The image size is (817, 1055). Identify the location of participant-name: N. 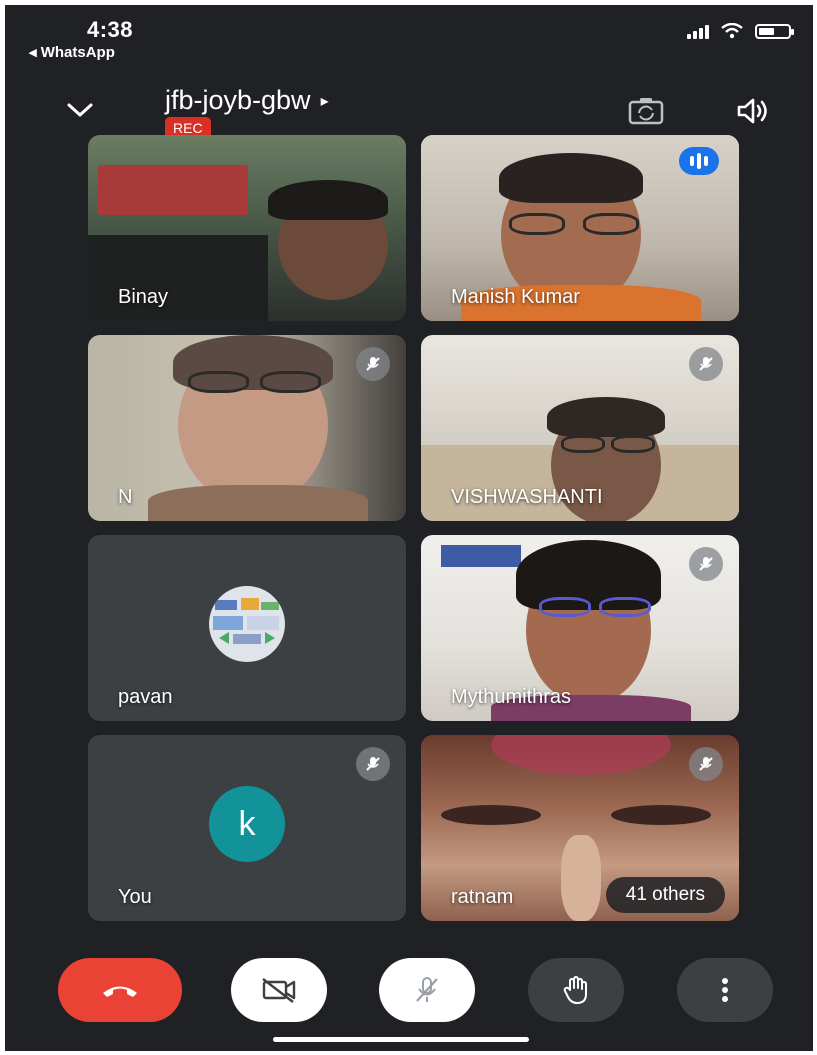
(125, 497).